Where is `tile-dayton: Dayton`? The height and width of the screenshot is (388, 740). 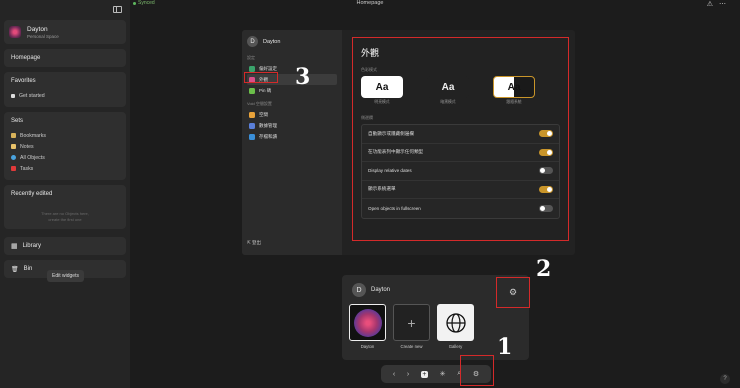
tile-dayton: Dayton is located at coordinates (367, 326).